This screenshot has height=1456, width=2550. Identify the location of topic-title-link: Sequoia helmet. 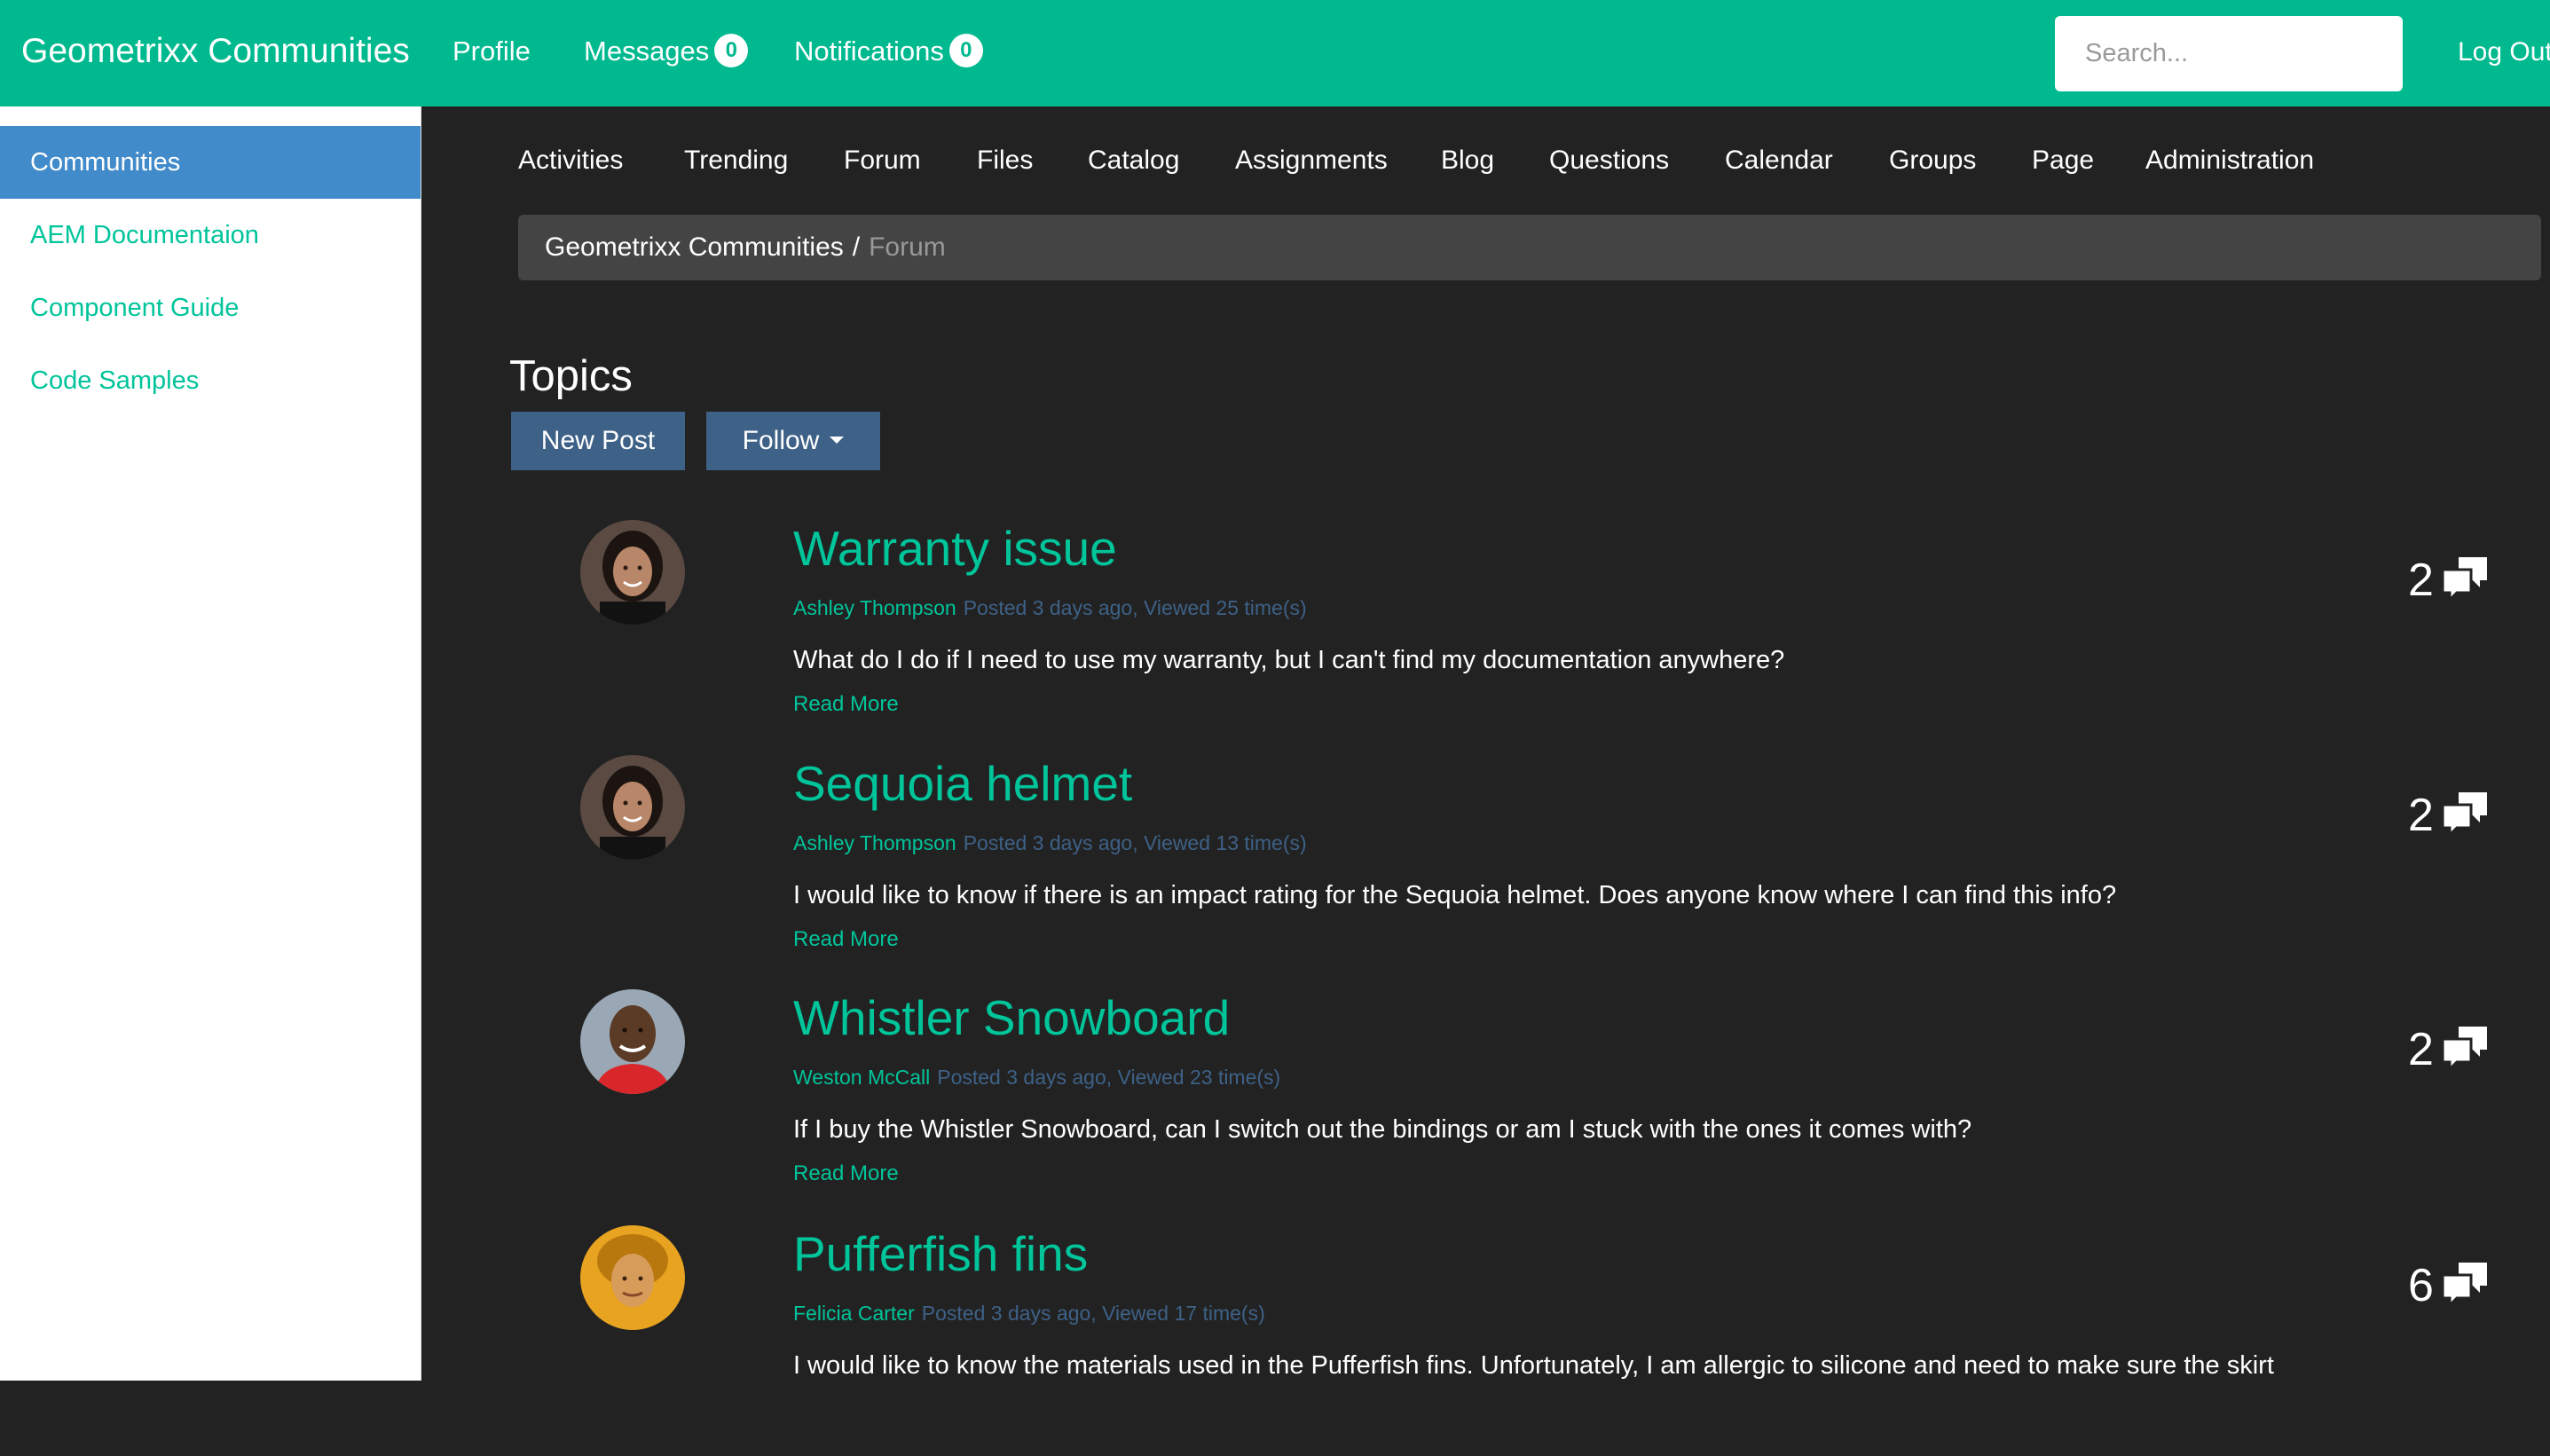
(962, 783).